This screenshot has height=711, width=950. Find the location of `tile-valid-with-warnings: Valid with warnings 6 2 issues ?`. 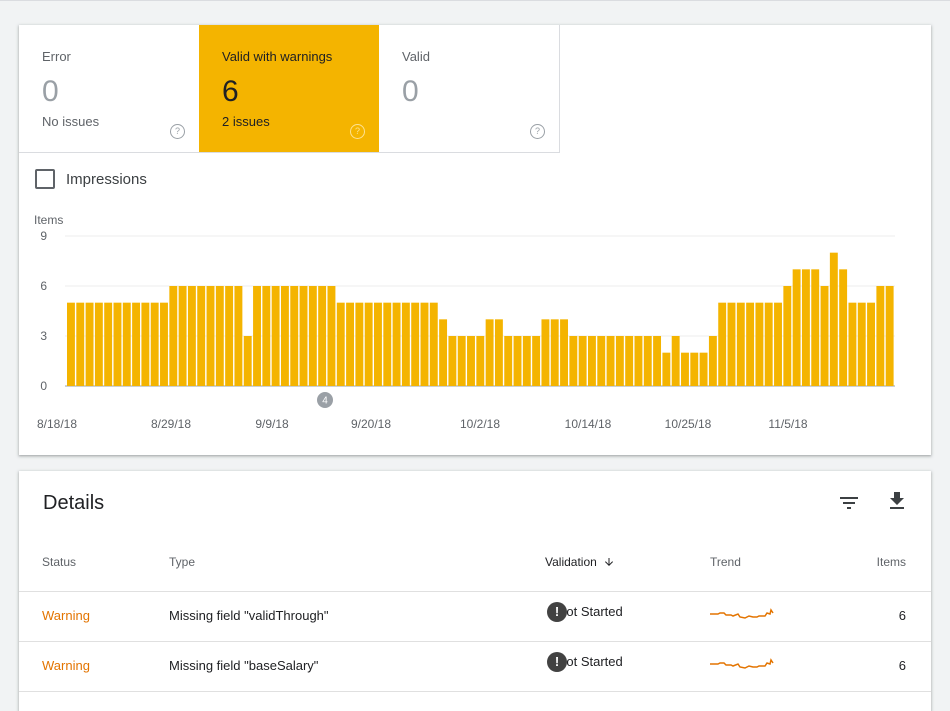

tile-valid-with-warnings: Valid with warnings 6 2 issues ? is located at coordinates (289, 88).